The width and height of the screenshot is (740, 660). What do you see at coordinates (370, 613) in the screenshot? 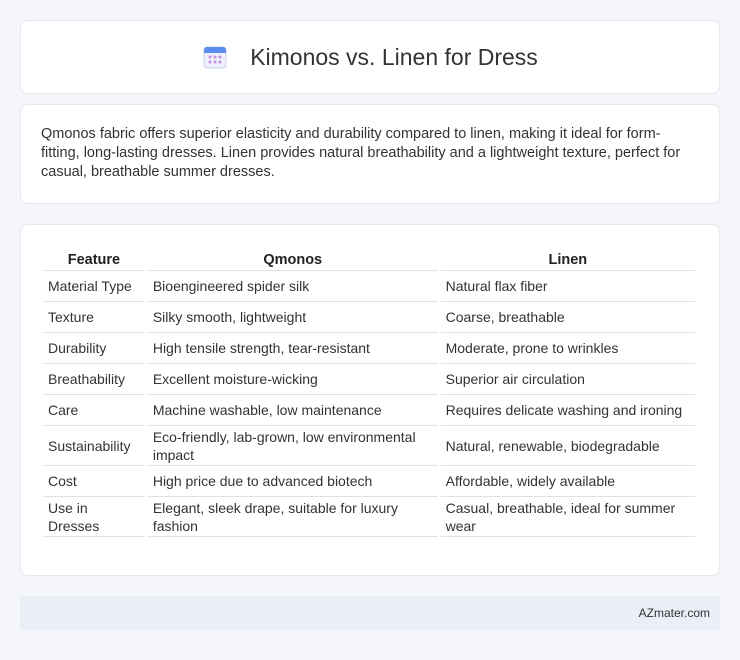
I see `footer: AZmater.com` at bounding box center [370, 613].